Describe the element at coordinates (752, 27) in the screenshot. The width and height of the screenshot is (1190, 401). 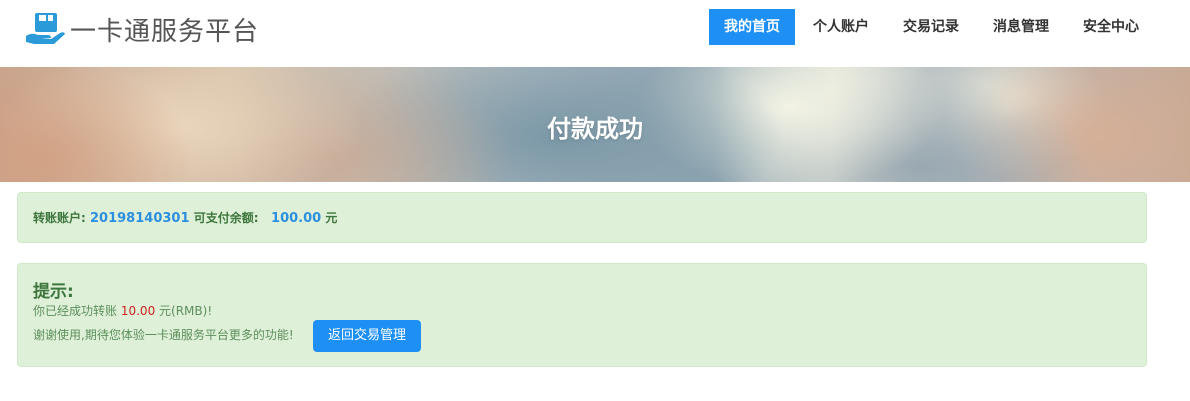
I see `nav-item-home: 我的首页` at that location.